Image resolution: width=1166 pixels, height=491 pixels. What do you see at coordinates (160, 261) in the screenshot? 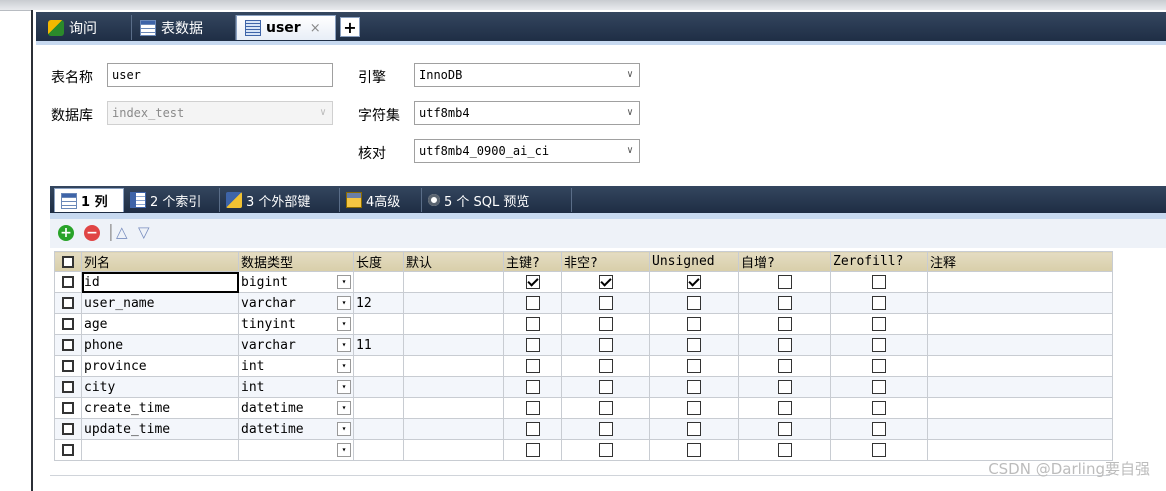
I see `header-column-name: 列名` at bounding box center [160, 261].